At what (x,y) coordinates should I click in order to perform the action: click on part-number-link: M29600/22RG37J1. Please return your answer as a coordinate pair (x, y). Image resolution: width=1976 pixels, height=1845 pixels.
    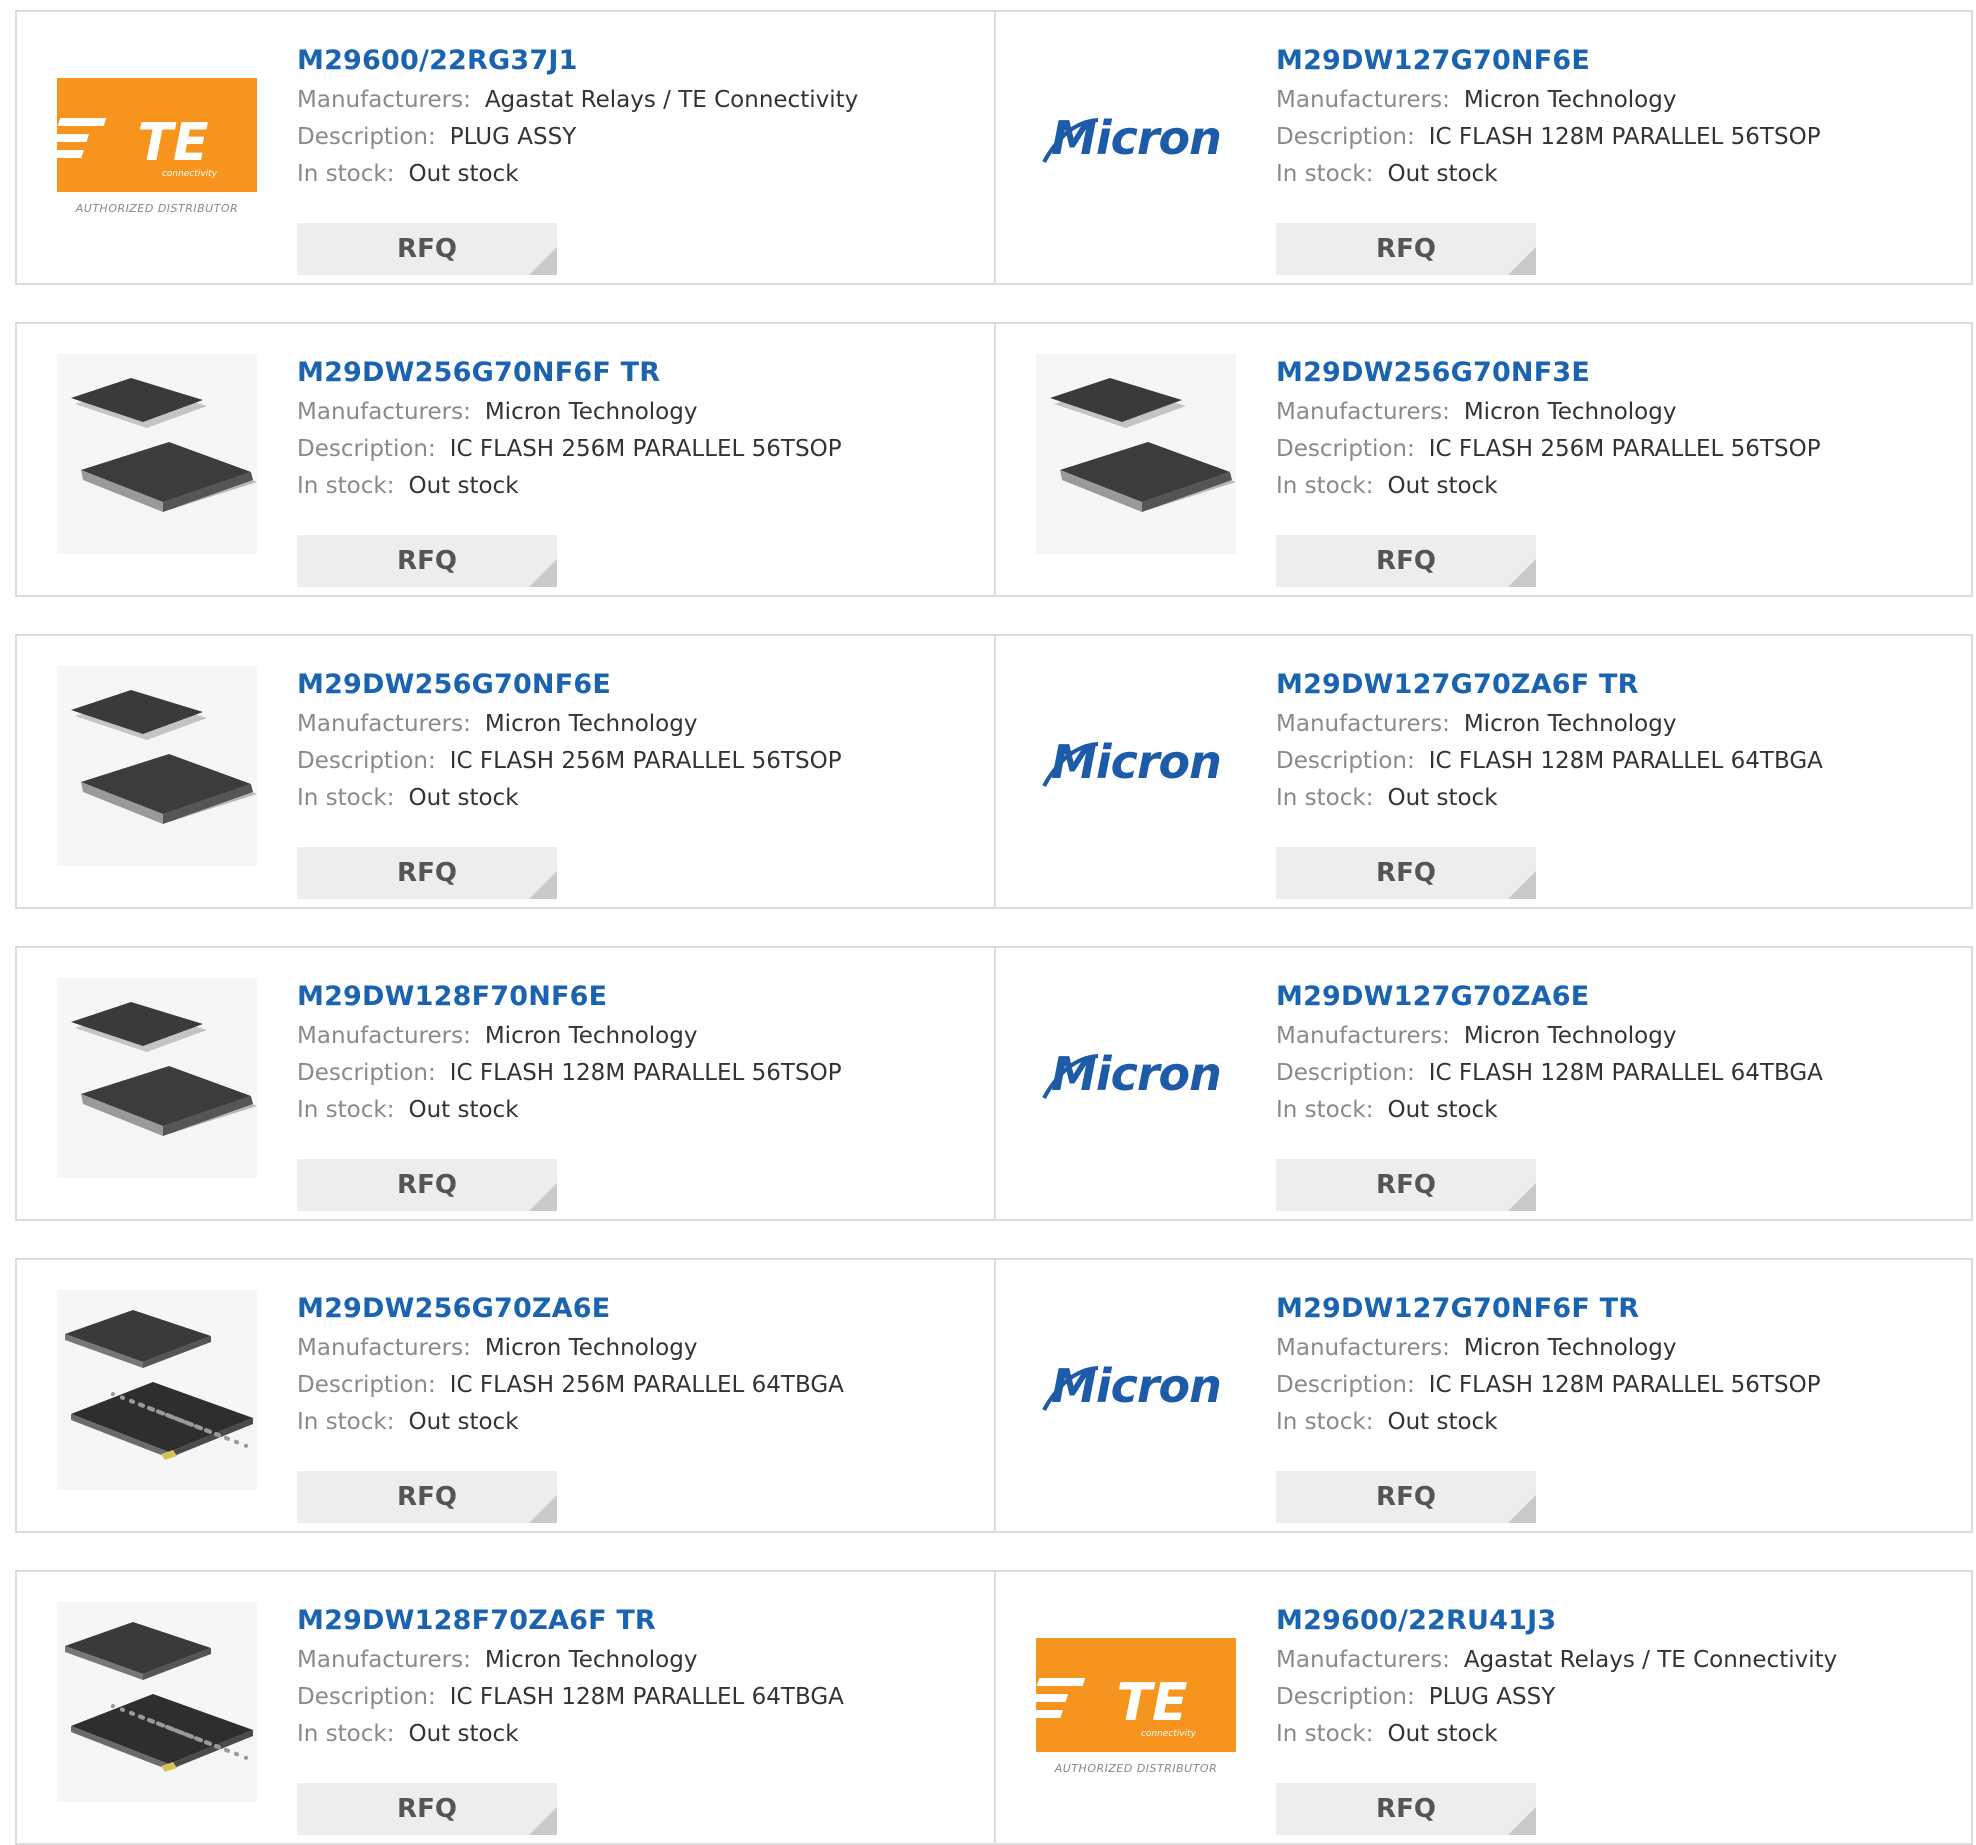
    Looking at the image, I should click on (640, 62).